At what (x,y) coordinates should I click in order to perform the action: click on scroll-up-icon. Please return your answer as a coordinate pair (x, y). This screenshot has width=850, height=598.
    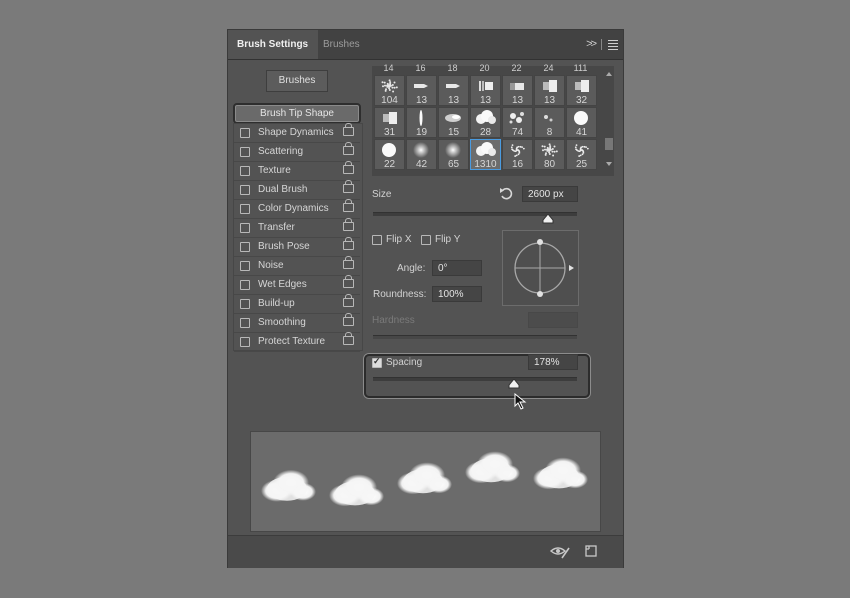
    Looking at the image, I should click on (609, 74).